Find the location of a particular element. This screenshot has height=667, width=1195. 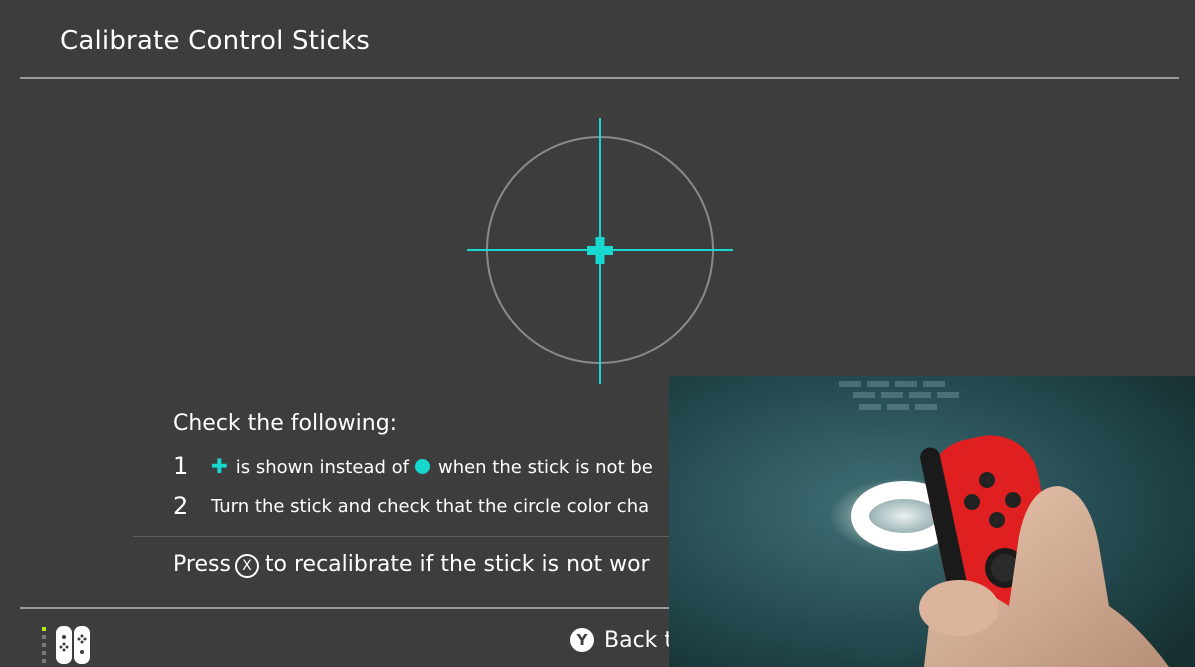

section-divider is located at coordinates (413, 536).